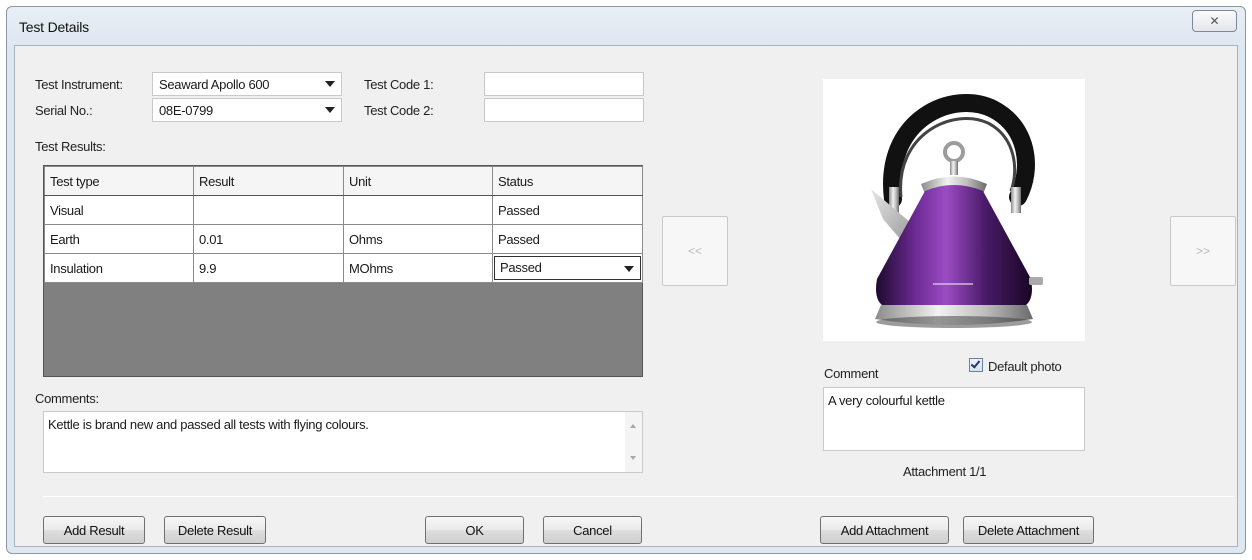 The image size is (1252, 560). I want to click on cell-result: 9.9, so click(268, 268).